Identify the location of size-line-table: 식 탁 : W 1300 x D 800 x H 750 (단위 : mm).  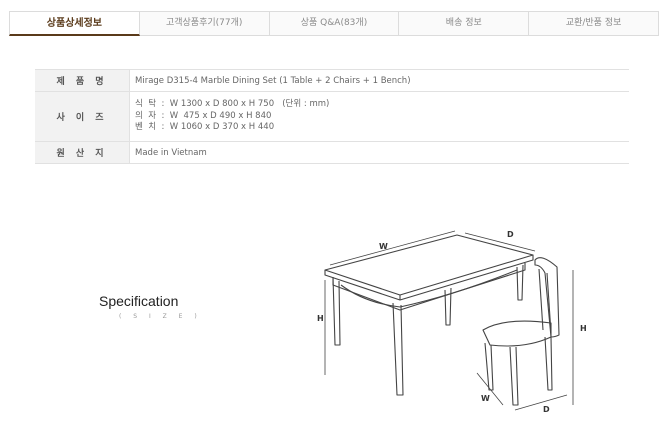
(232, 104).